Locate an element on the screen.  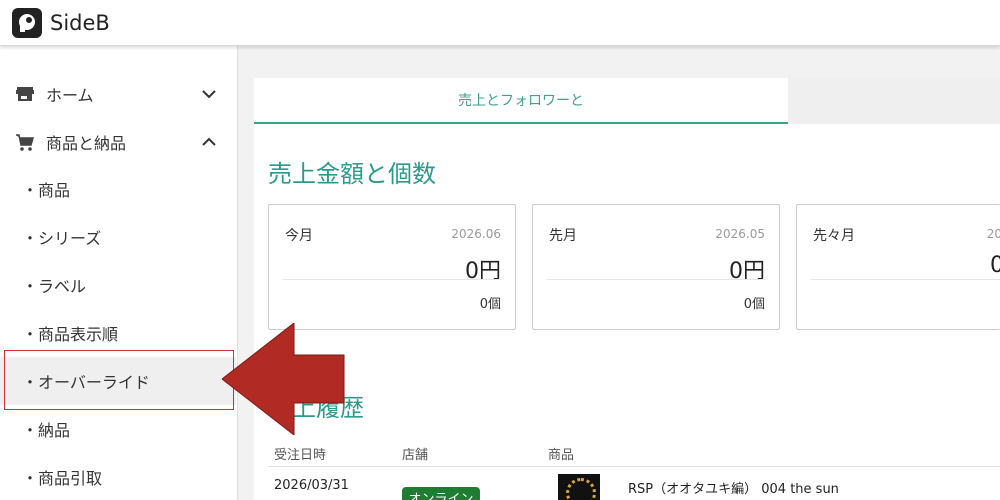
sidebar-subitem-label: ・ラベル is located at coordinates (118, 285).